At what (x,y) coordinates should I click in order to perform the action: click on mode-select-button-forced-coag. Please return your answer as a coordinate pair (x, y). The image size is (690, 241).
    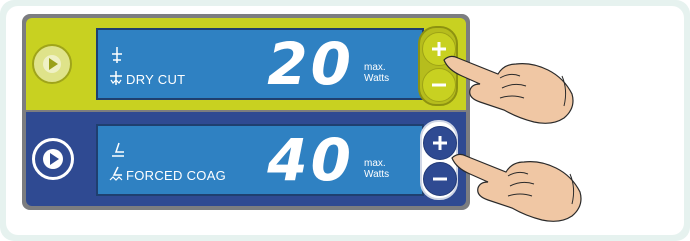
    Looking at the image, I should click on (53, 159).